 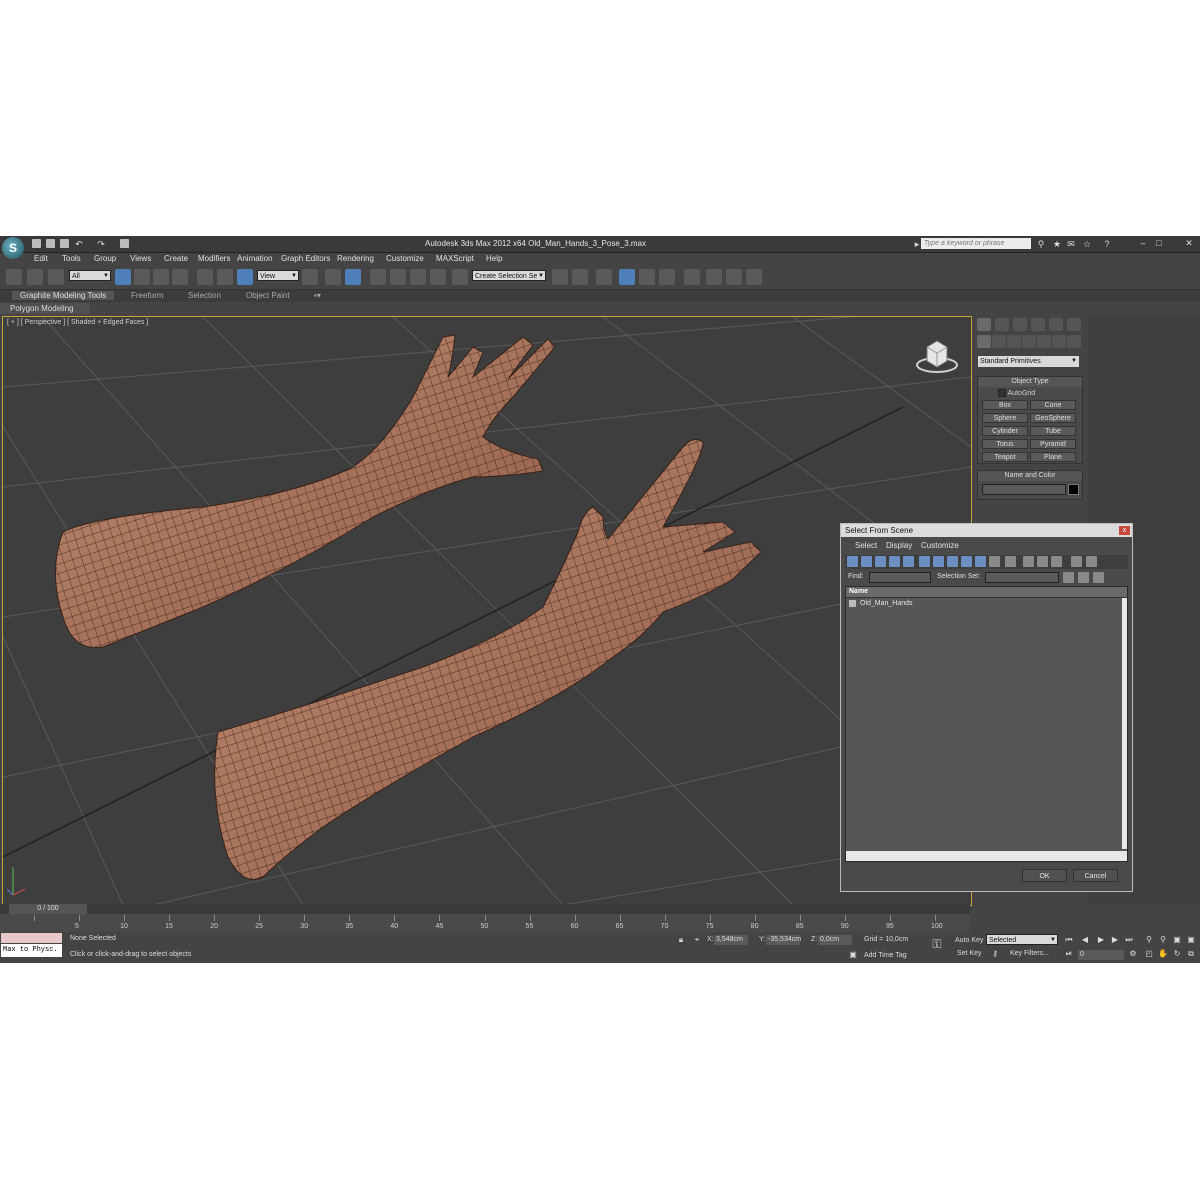 What do you see at coordinates (124, 243) in the screenshot?
I see `project-folder-icon` at bounding box center [124, 243].